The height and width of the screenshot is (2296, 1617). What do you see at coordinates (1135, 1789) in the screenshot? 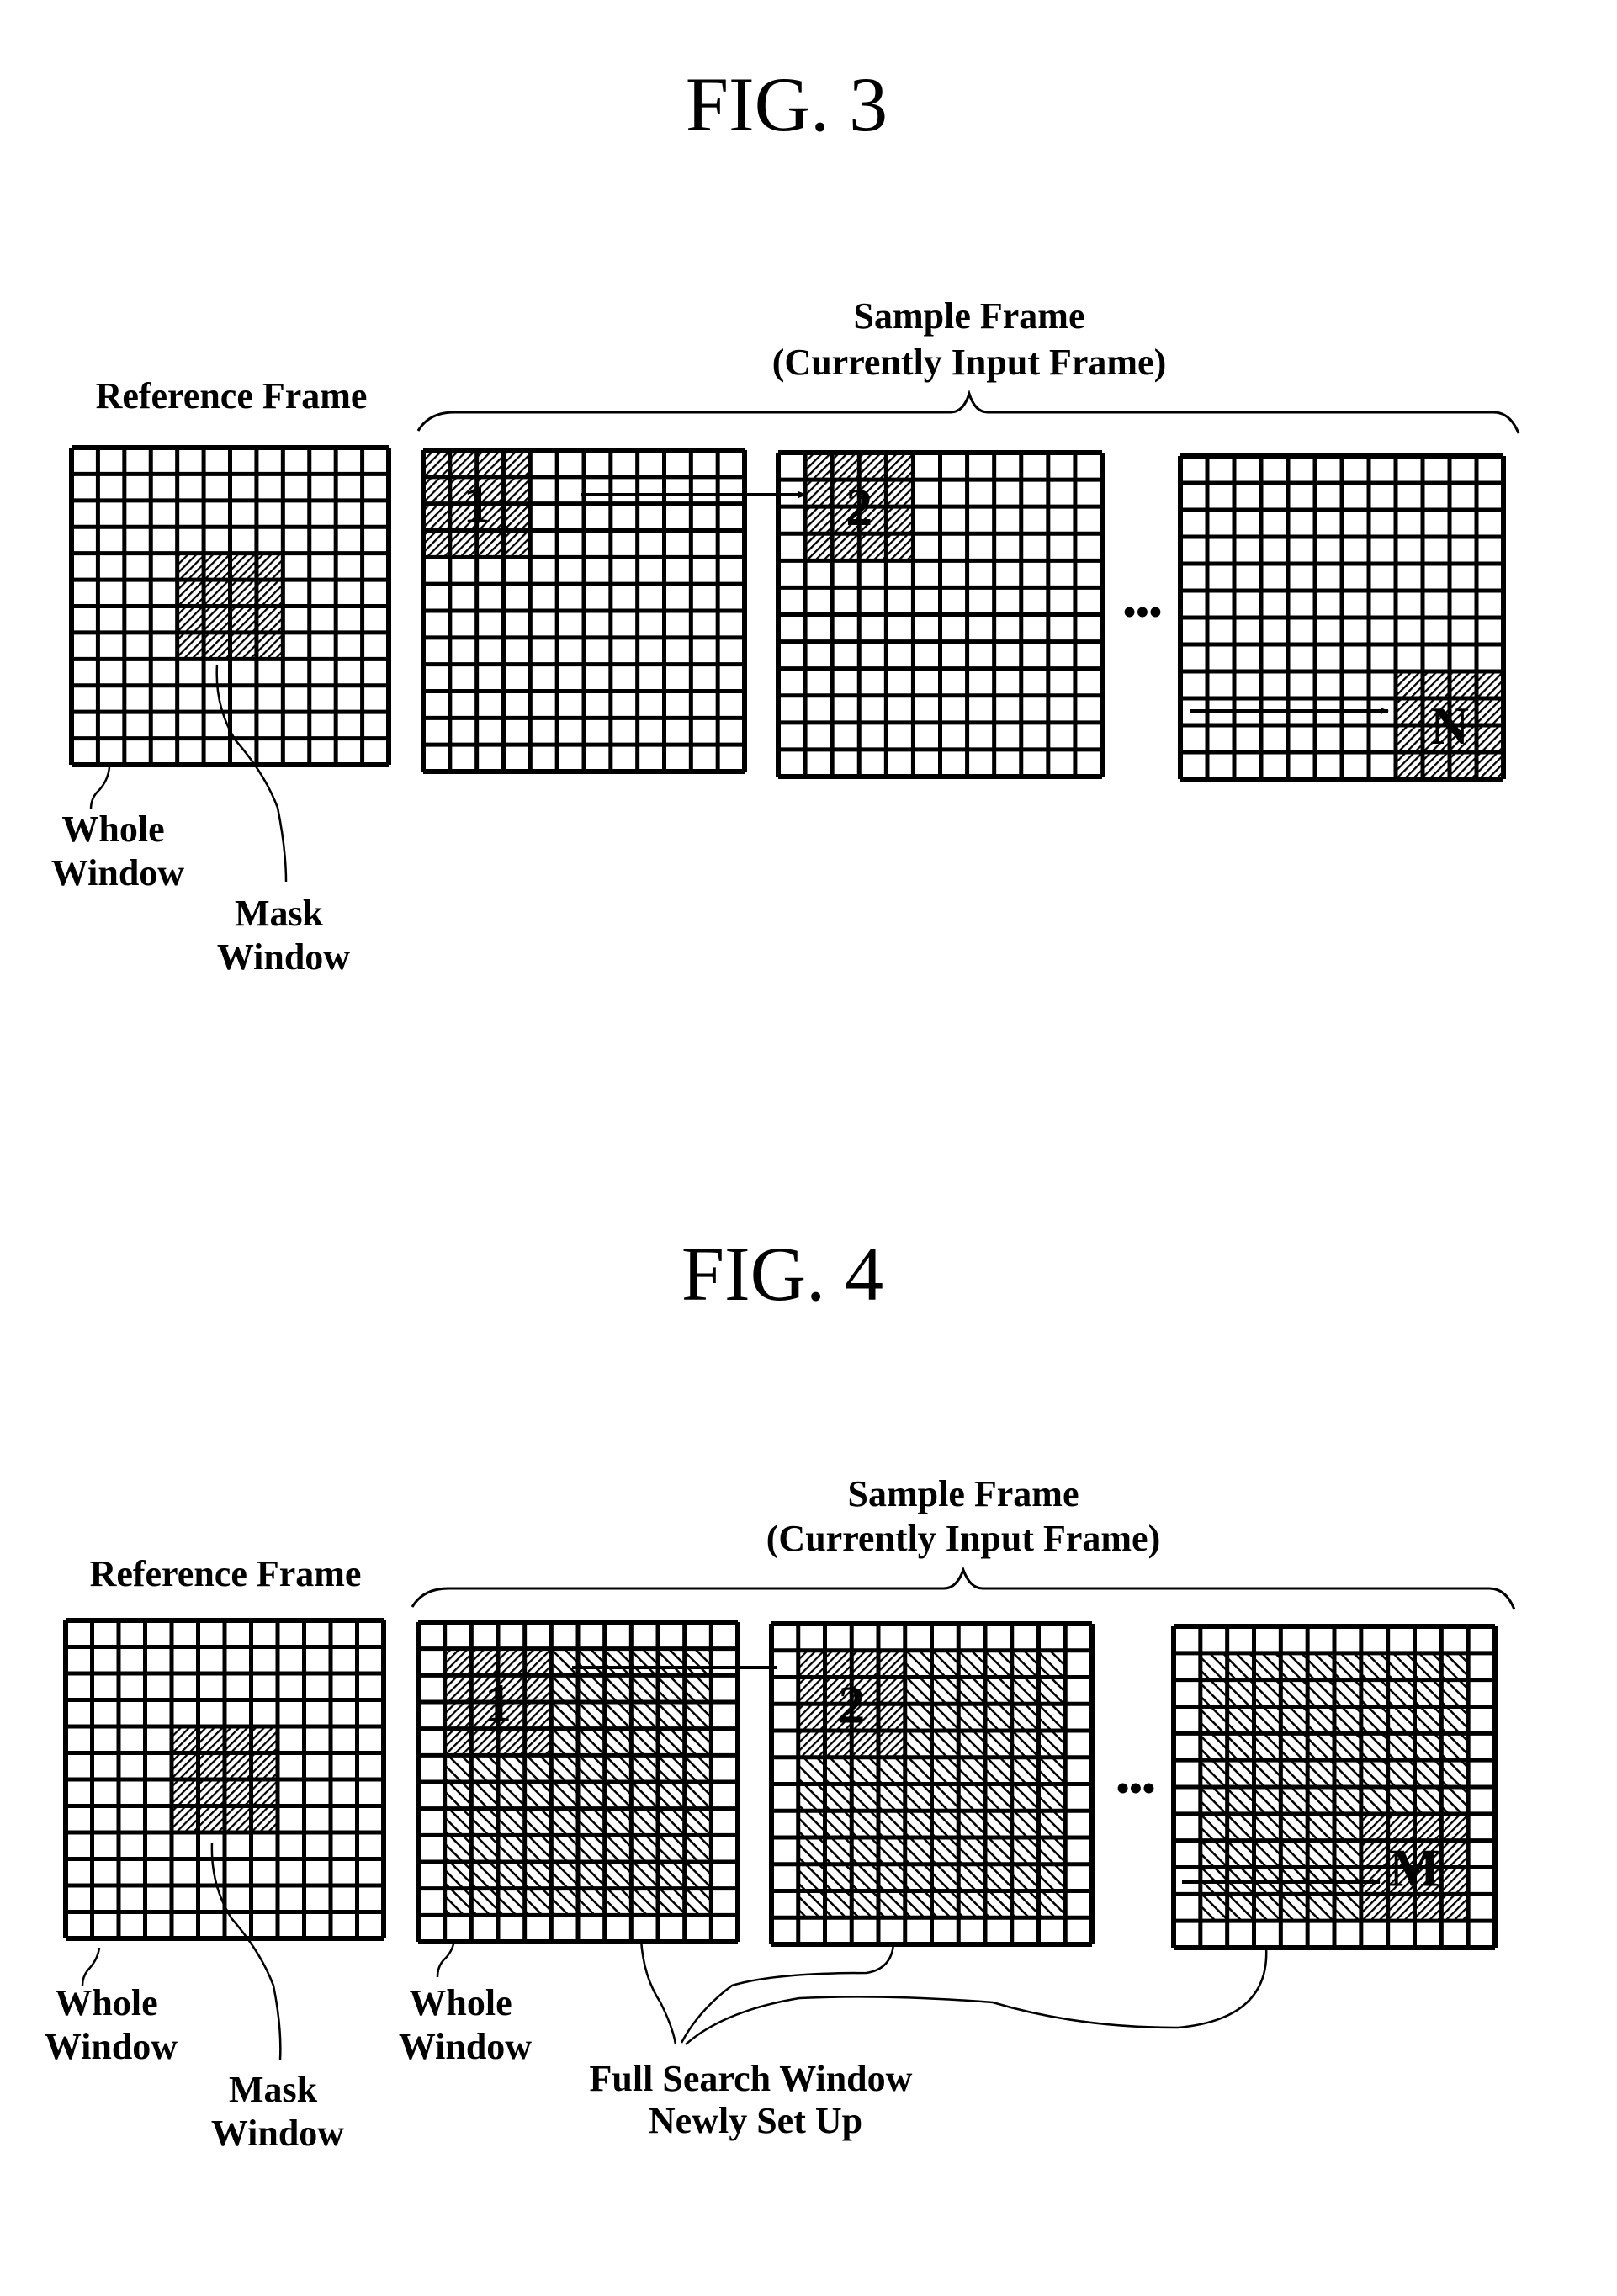
I see `ellipsis: •••` at bounding box center [1135, 1789].